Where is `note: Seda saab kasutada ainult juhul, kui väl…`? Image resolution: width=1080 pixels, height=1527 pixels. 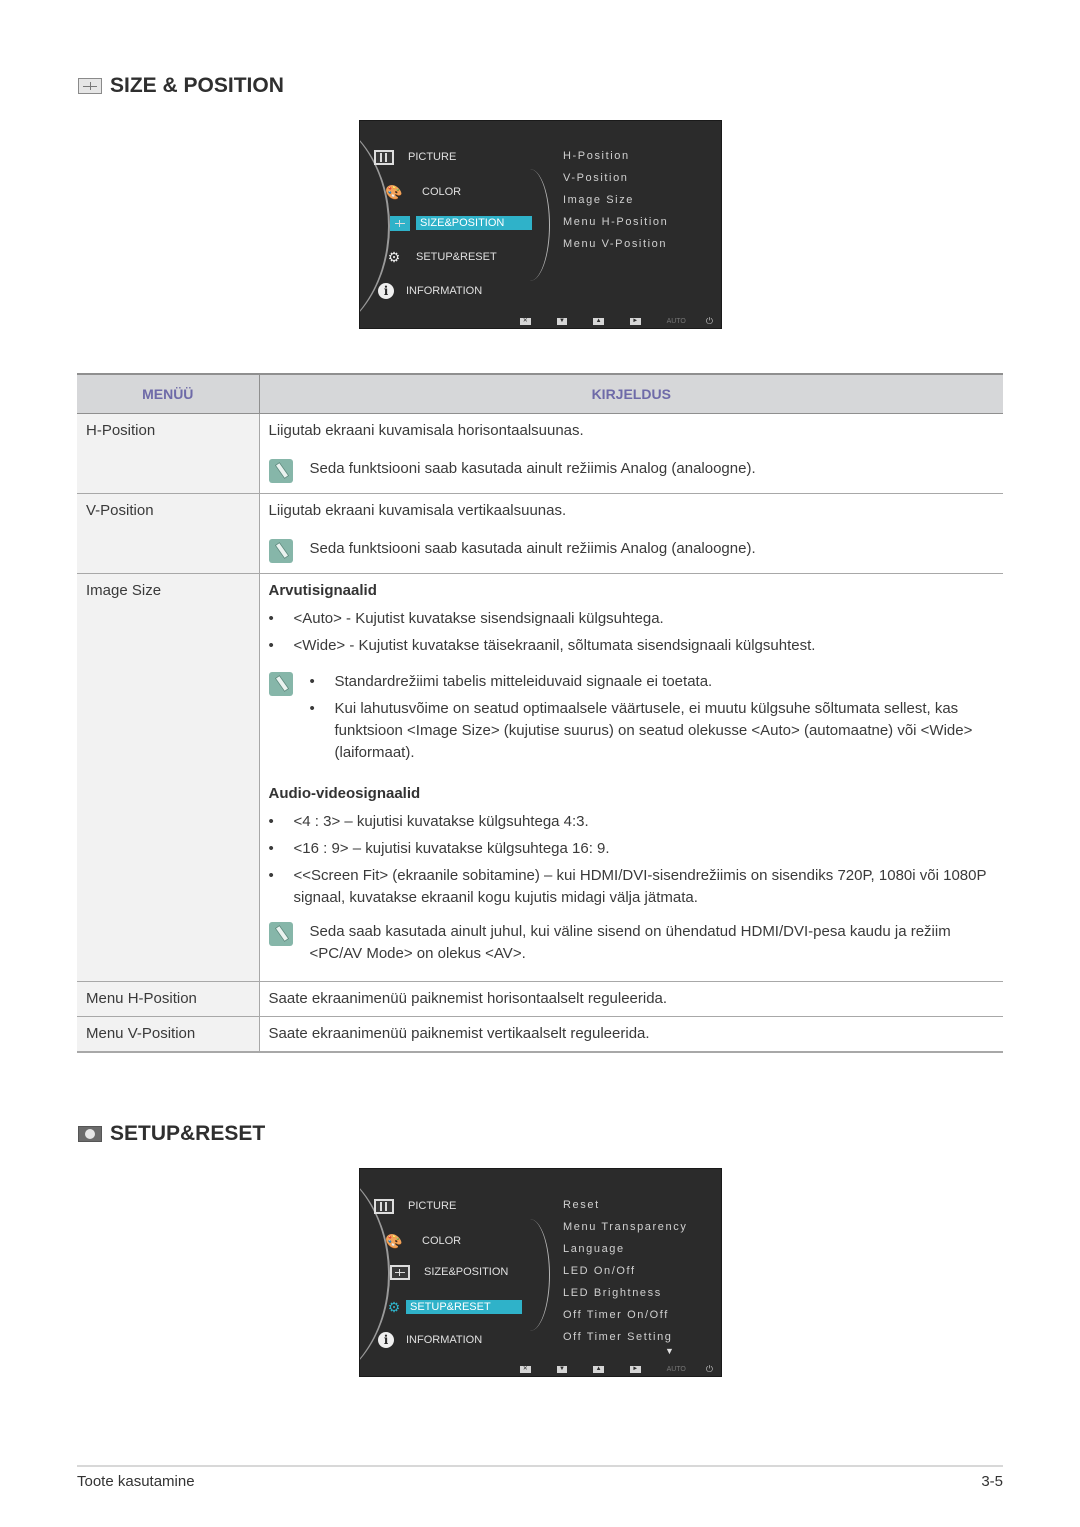 note: Seda saab kasutada ainult juhul, kui väl… is located at coordinates (631, 943).